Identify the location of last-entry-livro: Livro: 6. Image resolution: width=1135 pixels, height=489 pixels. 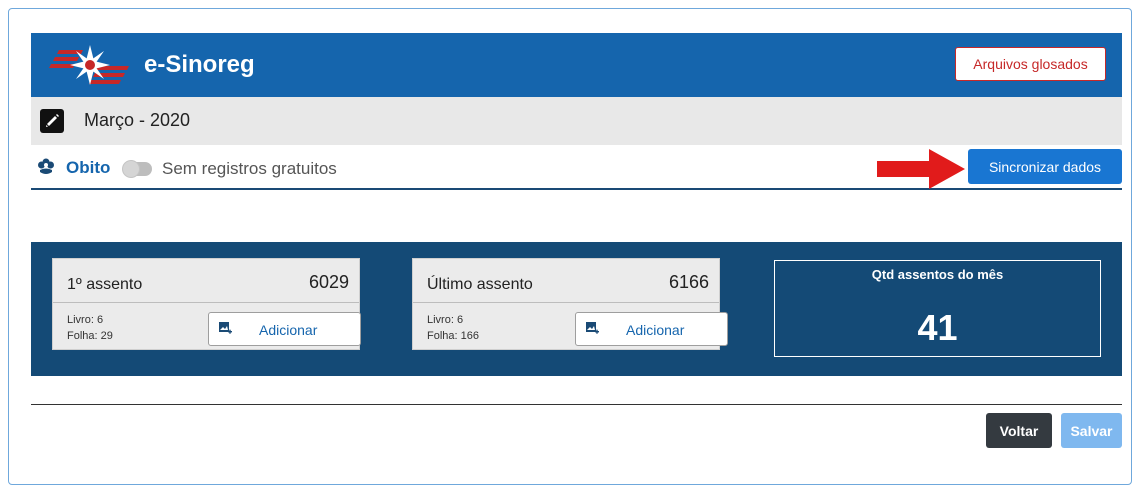
(445, 320).